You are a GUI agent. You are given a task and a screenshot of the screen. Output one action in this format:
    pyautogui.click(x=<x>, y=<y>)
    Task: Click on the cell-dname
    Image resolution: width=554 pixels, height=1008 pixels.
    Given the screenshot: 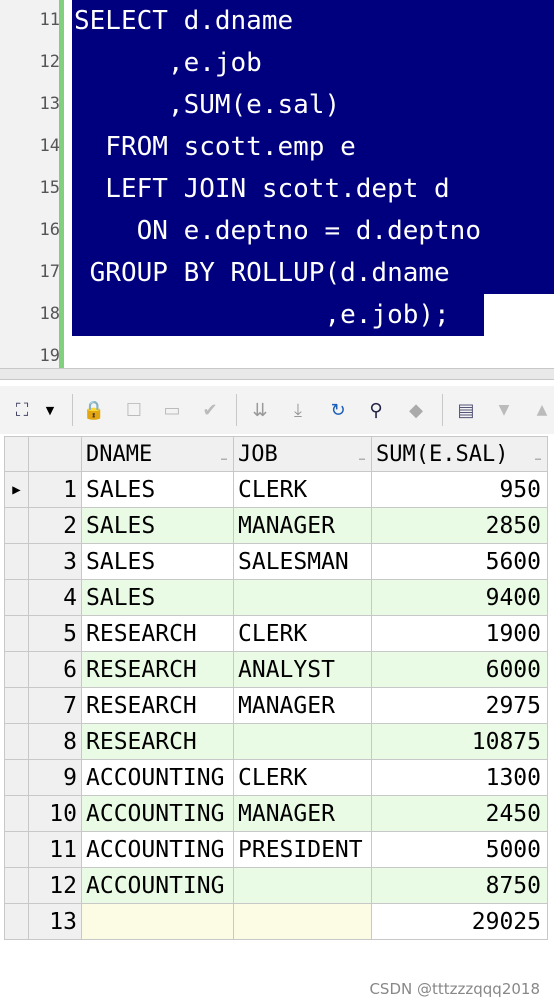 What is the action you would take?
    pyautogui.click(x=157, y=921)
    